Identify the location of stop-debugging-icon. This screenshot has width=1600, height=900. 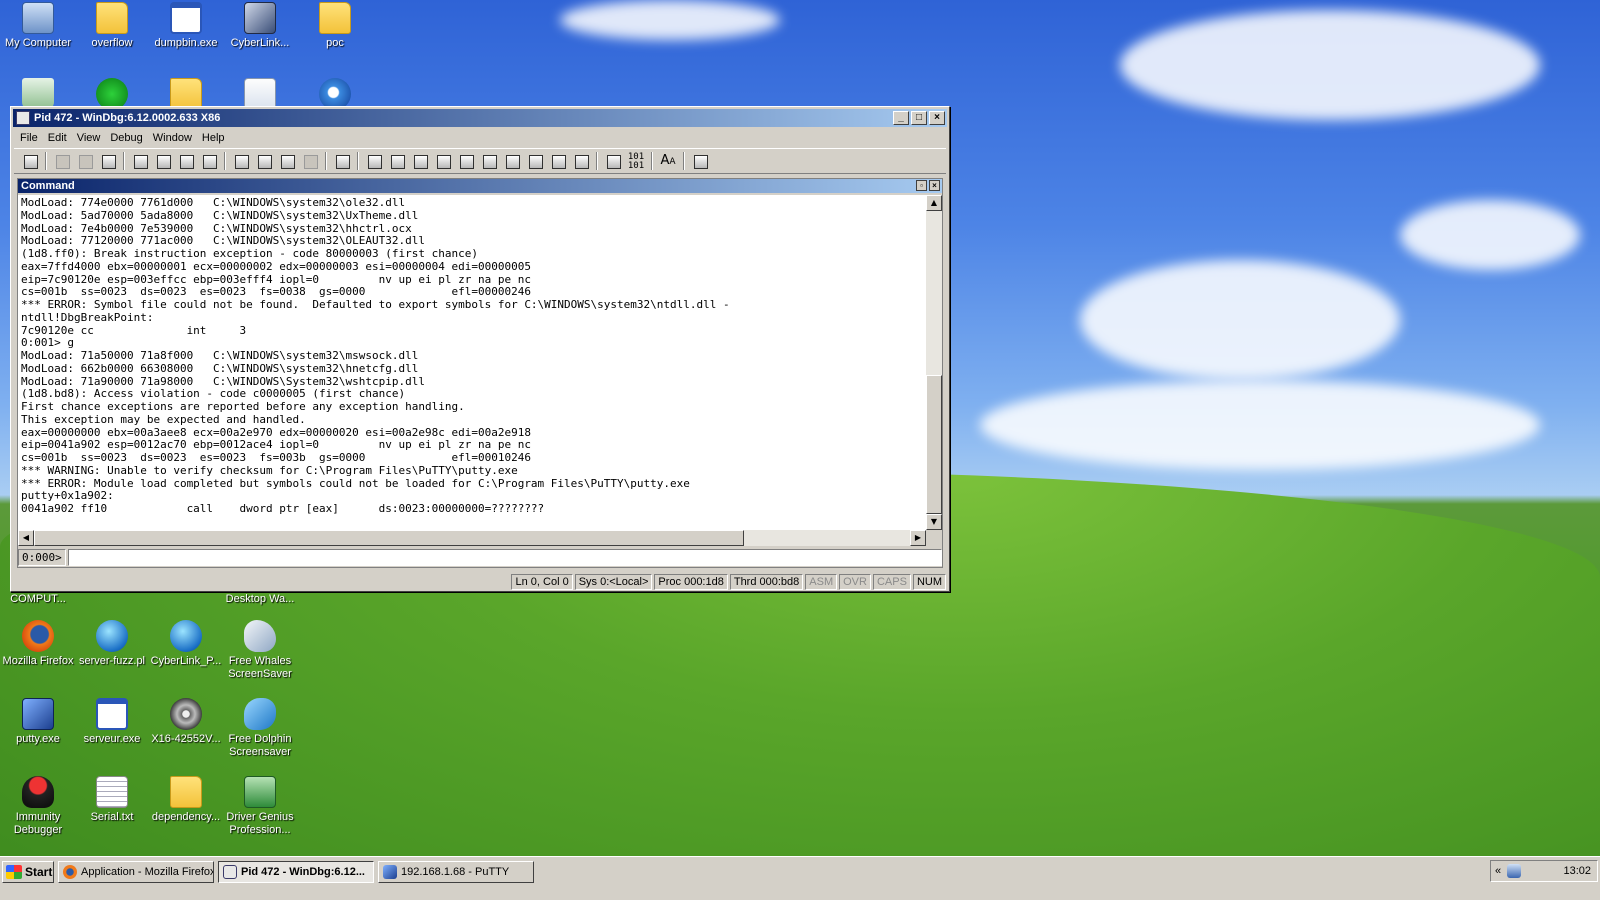
(186, 161).